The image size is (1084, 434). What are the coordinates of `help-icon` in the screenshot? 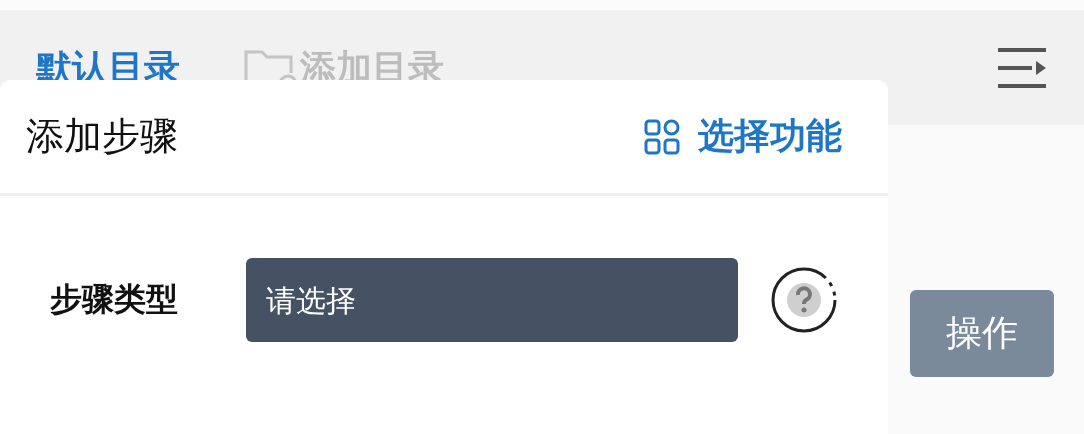 It's located at (804, 300).